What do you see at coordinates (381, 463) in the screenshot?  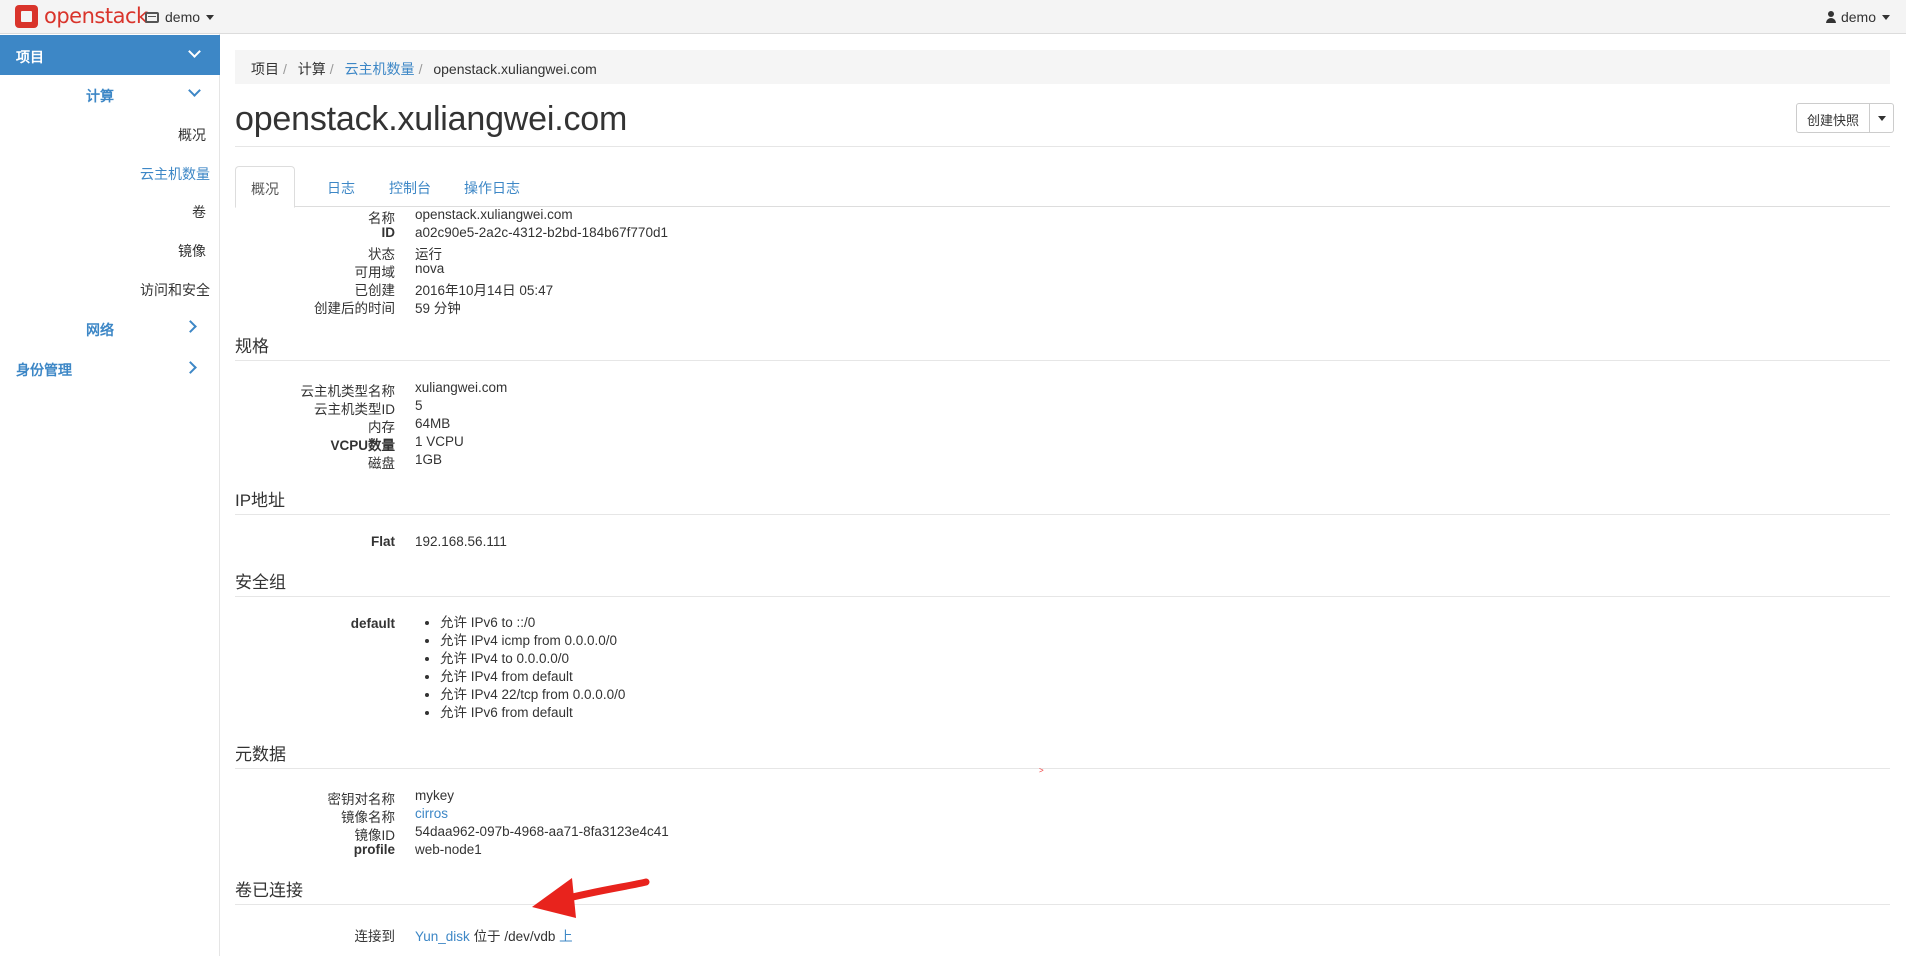 I see `field-label-disk: 磁盘` at bounding box center [381, 463].